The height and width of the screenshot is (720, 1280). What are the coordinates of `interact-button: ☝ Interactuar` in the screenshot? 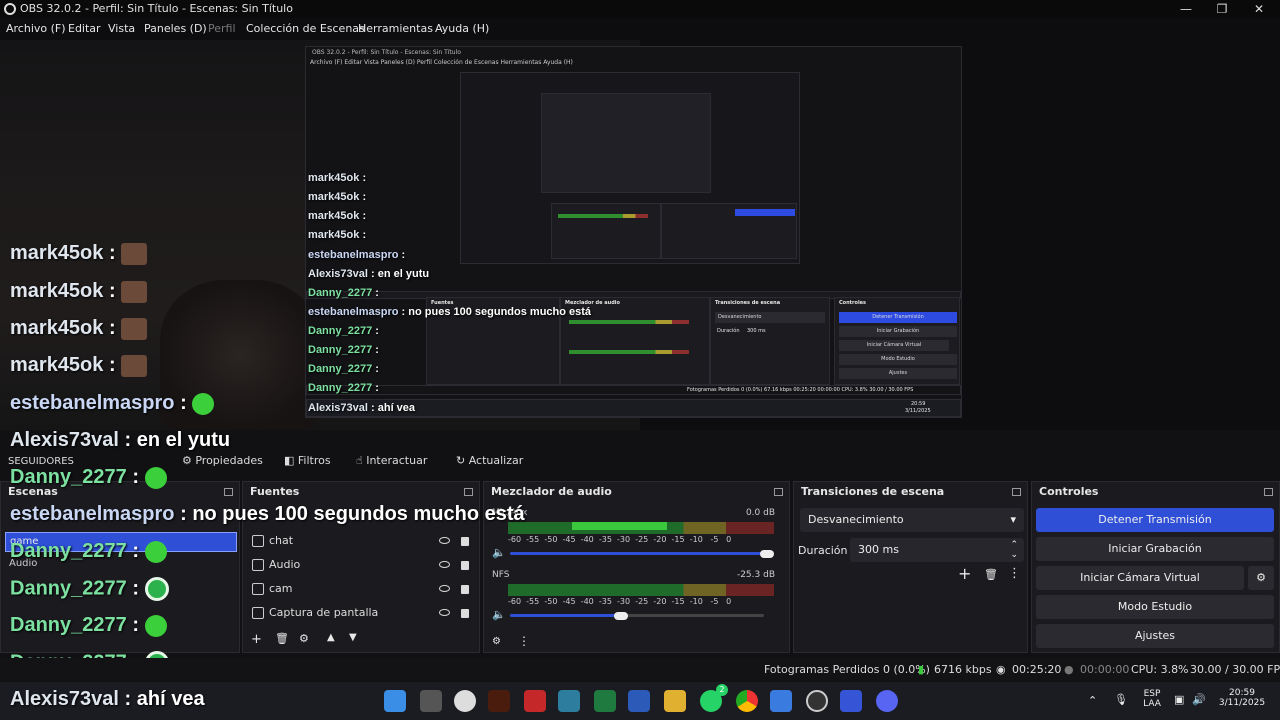 It's located at (391, 461).